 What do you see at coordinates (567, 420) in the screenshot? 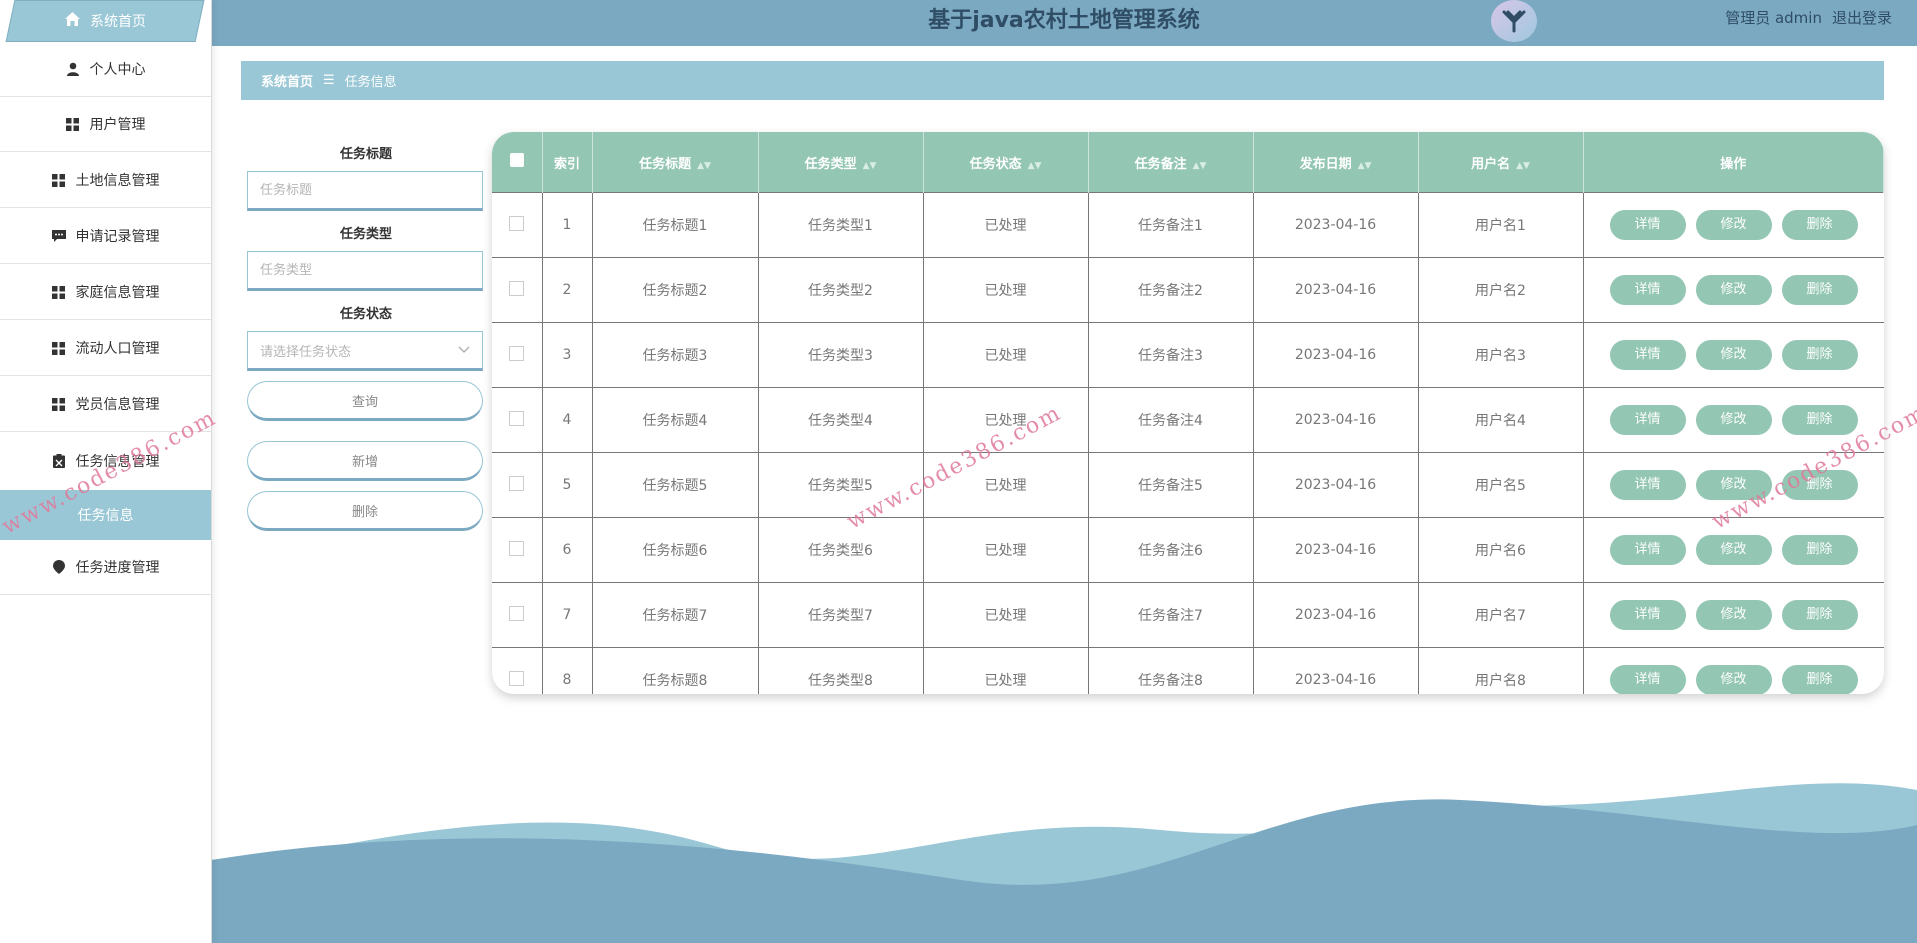
I see `cell-index: 4` at bounding box center [567, 420].